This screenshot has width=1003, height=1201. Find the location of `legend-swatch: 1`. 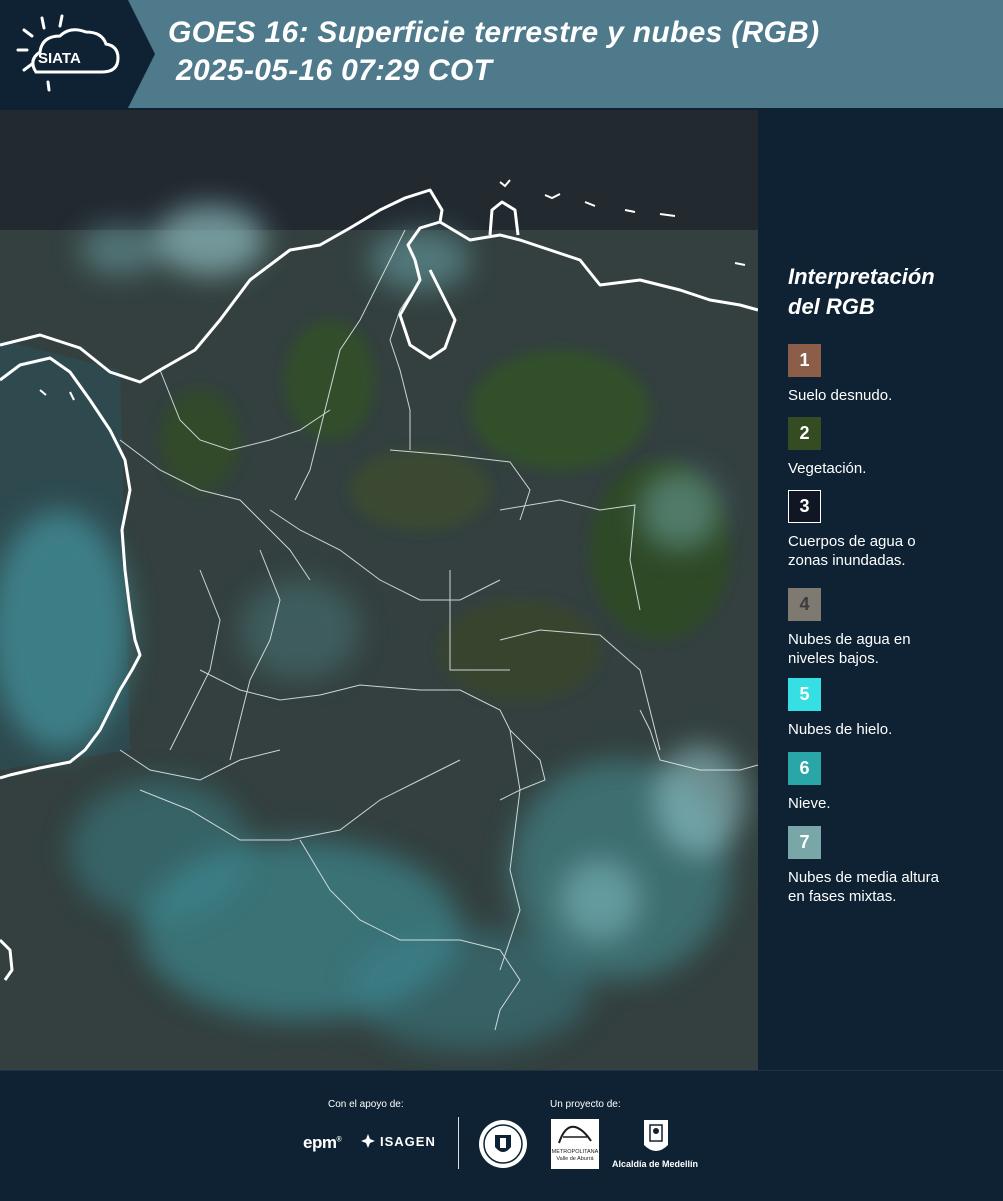

legend-swatch: 1 is located at coordinates (804, 360).